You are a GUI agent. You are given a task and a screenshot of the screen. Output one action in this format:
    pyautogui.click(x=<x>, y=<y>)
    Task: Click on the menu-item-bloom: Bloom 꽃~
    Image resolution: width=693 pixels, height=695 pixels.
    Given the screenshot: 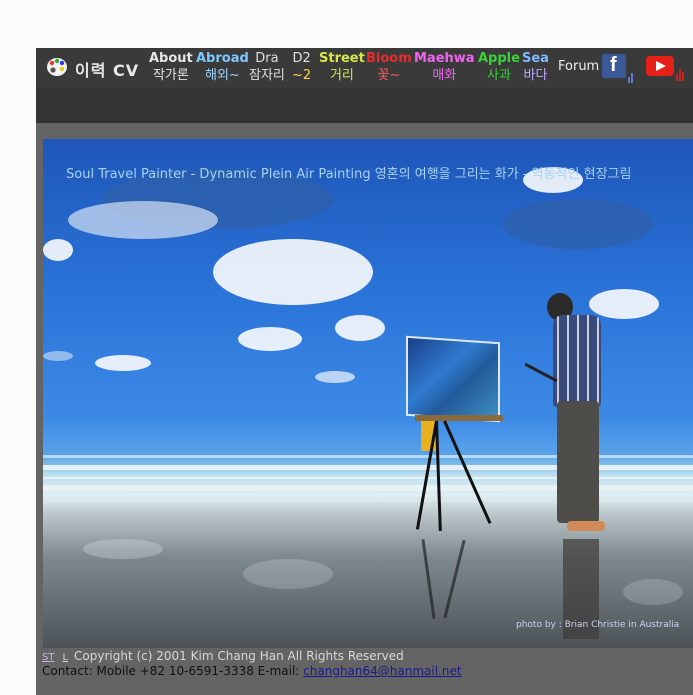 What is the action you would take?
    pyautogui.click(x=389, y=67)
    